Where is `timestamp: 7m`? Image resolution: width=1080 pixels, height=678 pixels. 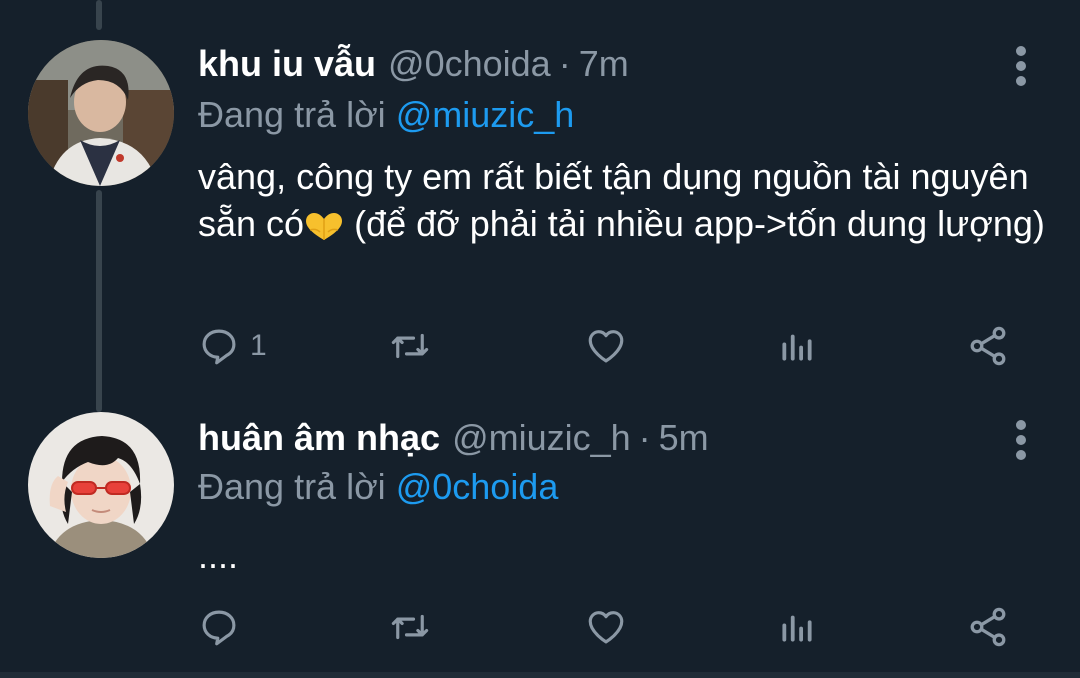
timestamp: 7m is located at coordinates (604, 64).